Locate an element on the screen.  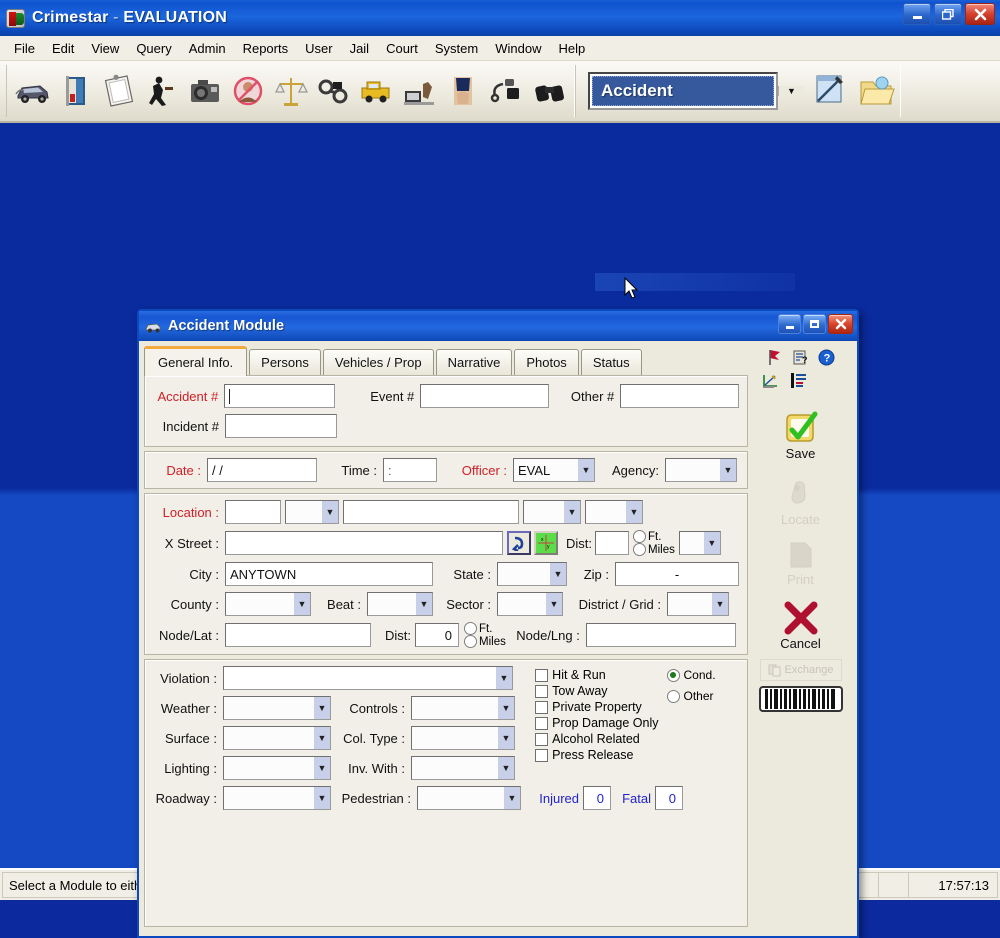
col-type-select: ▼ is located at coordinates (463, 738).